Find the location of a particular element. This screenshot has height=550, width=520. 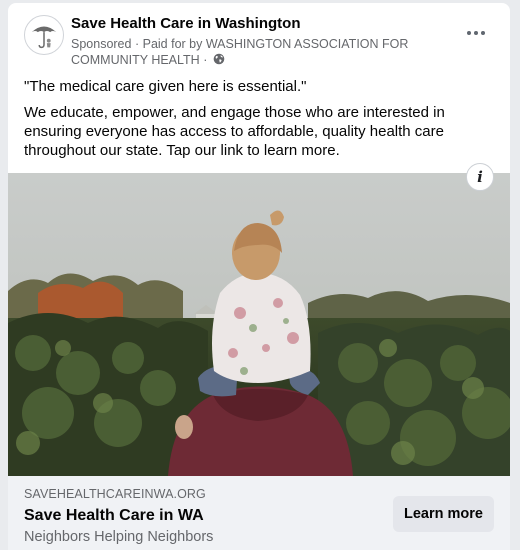

link-description: Neighbors Helping Neighbors is located at coordinates (119, 537).